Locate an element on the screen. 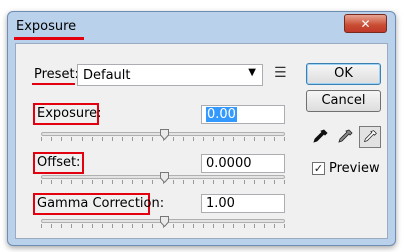 Image resolution: width=404 pixels, height=252 pixels. cancel-button: Cancel is located at coordinates (343, 101).